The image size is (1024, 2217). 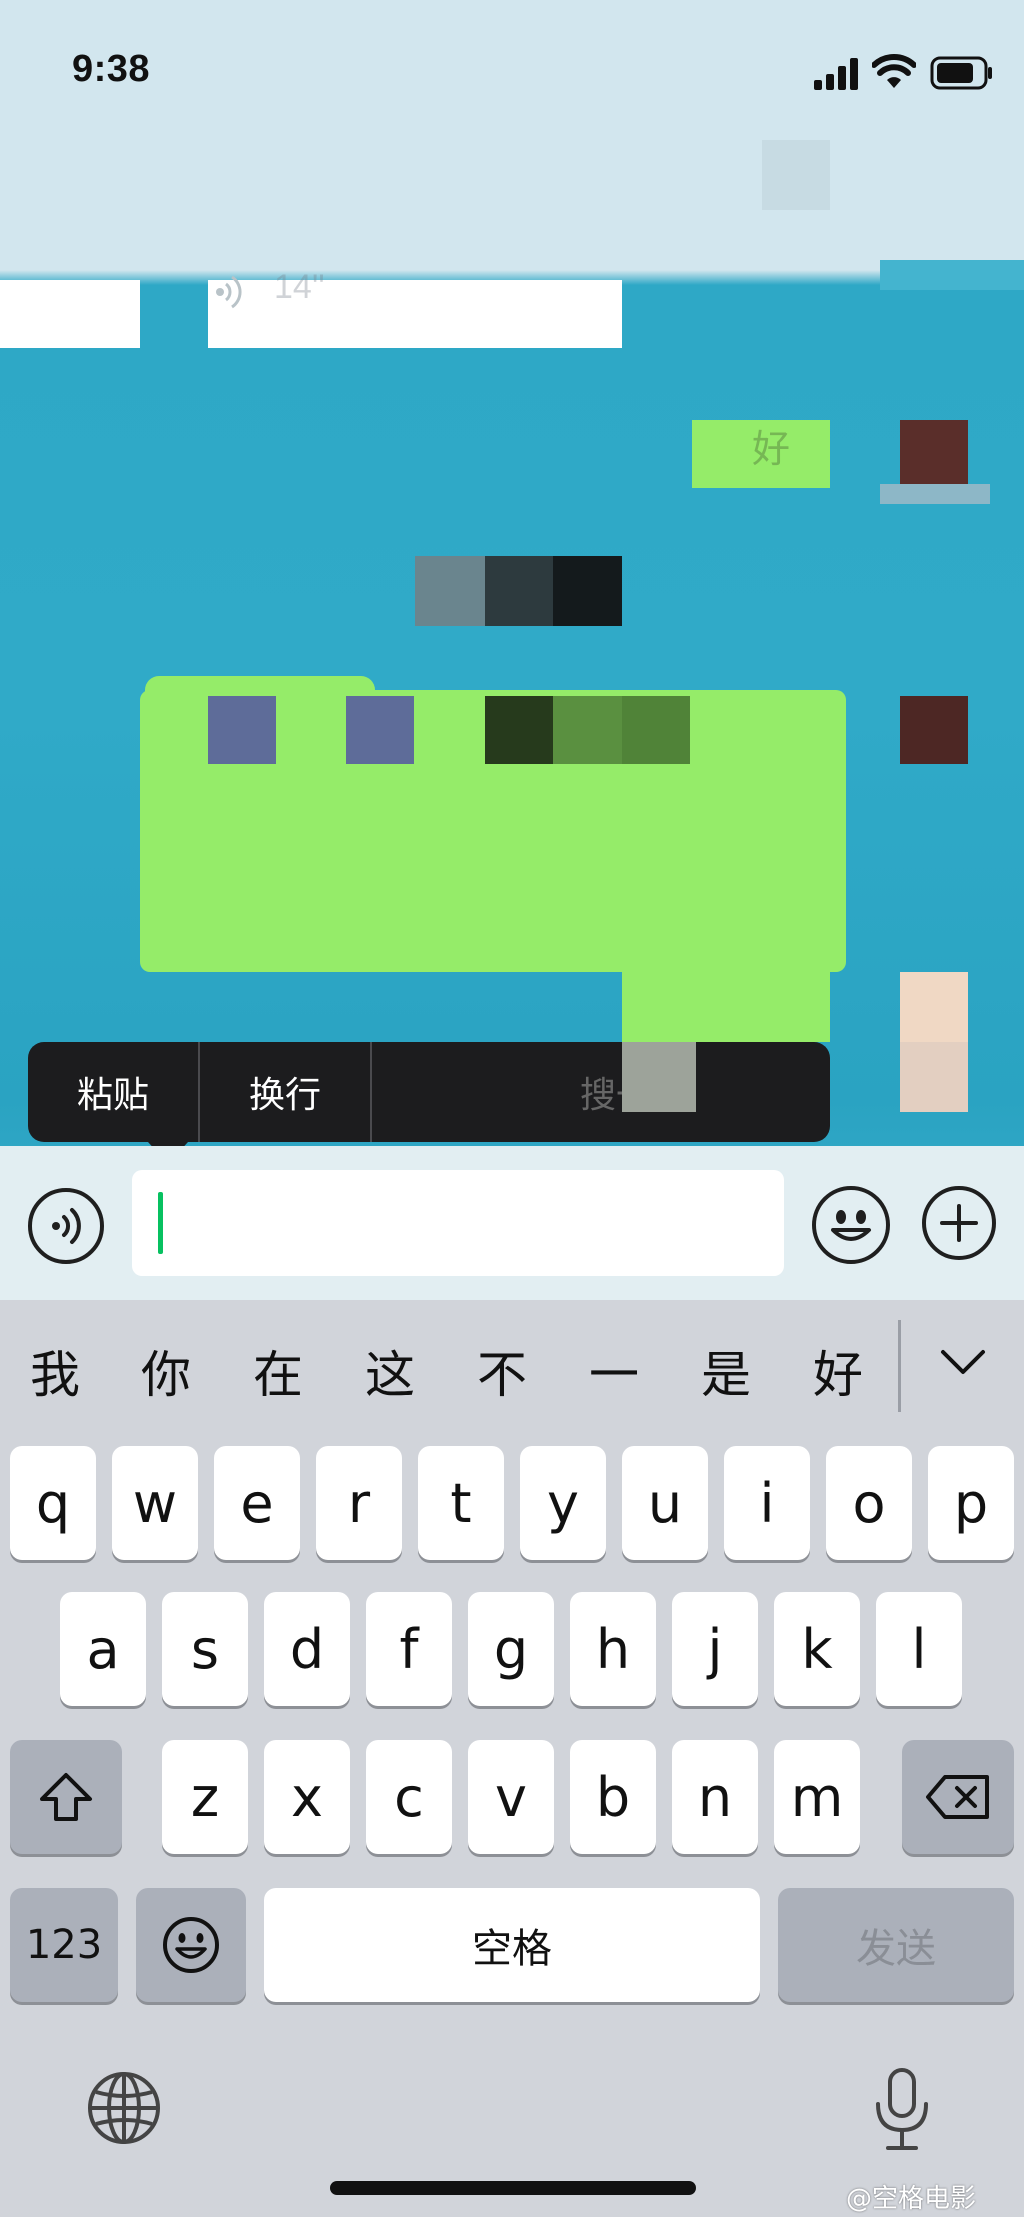 I want to click on chevron-down-icon, so click(x=963, y=1363).